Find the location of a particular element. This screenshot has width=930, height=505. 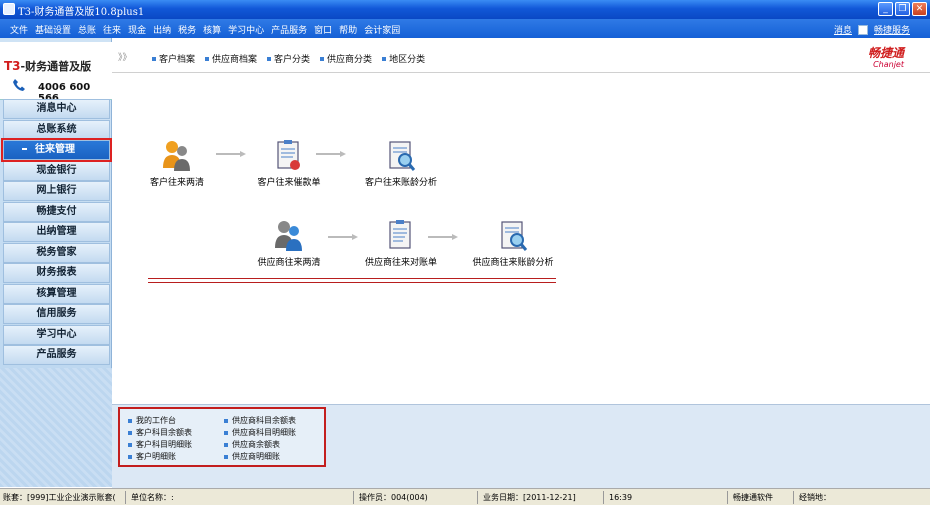

sidebar-item: 出纳管理 is located at coordinates (56, 232).